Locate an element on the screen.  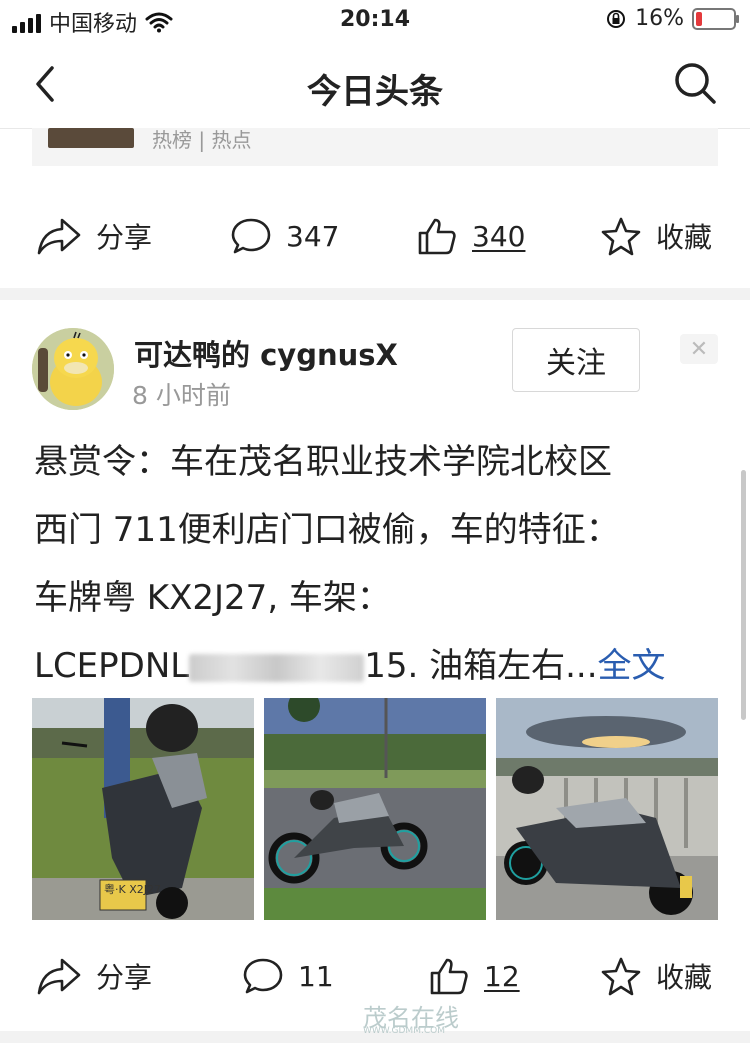
avatar is located at coordinates (73, 369).